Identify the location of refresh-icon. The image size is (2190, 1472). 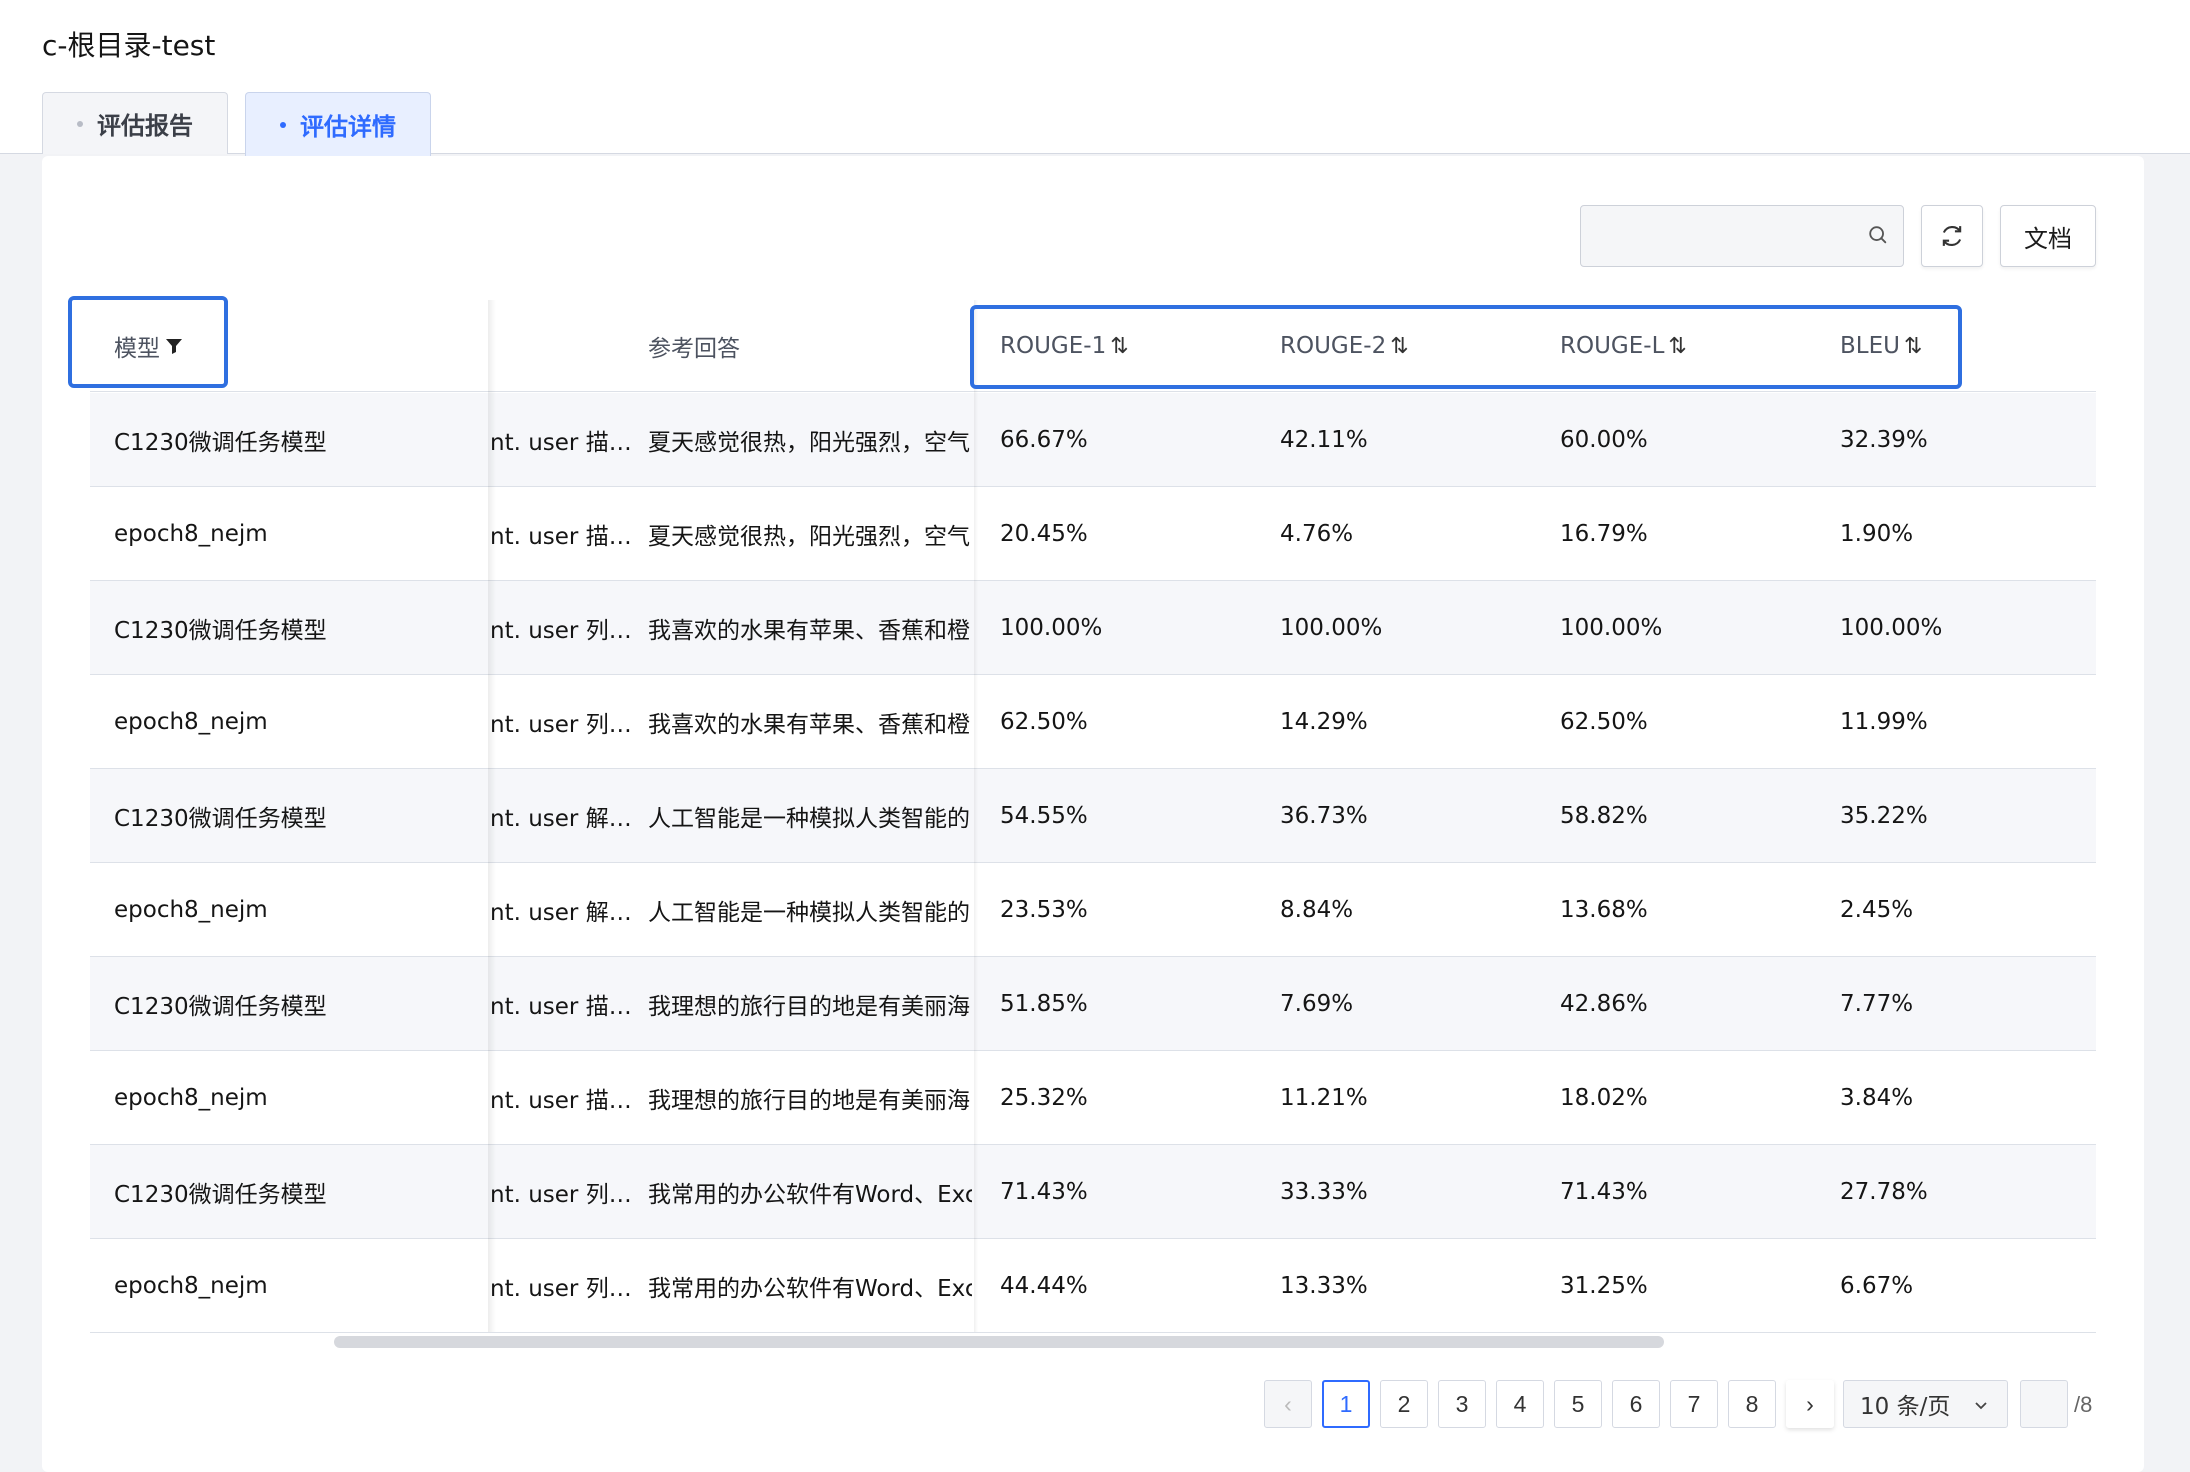
(1952, 236).